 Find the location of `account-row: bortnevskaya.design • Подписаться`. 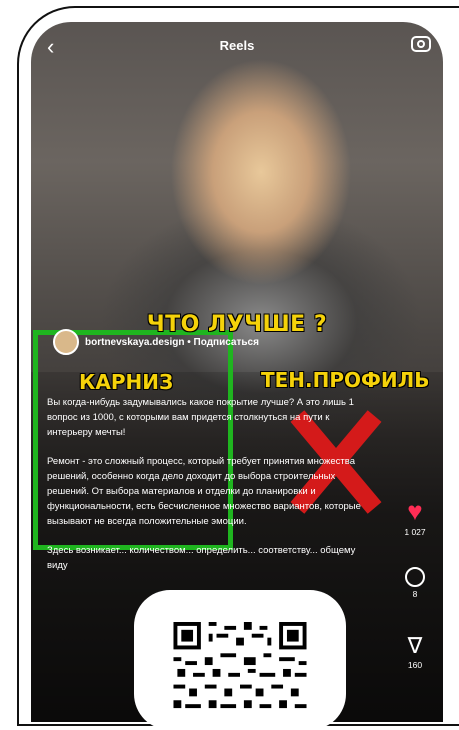

account-row: bortnevskaya.design • Подписаться is located at coordinates (156, 342).